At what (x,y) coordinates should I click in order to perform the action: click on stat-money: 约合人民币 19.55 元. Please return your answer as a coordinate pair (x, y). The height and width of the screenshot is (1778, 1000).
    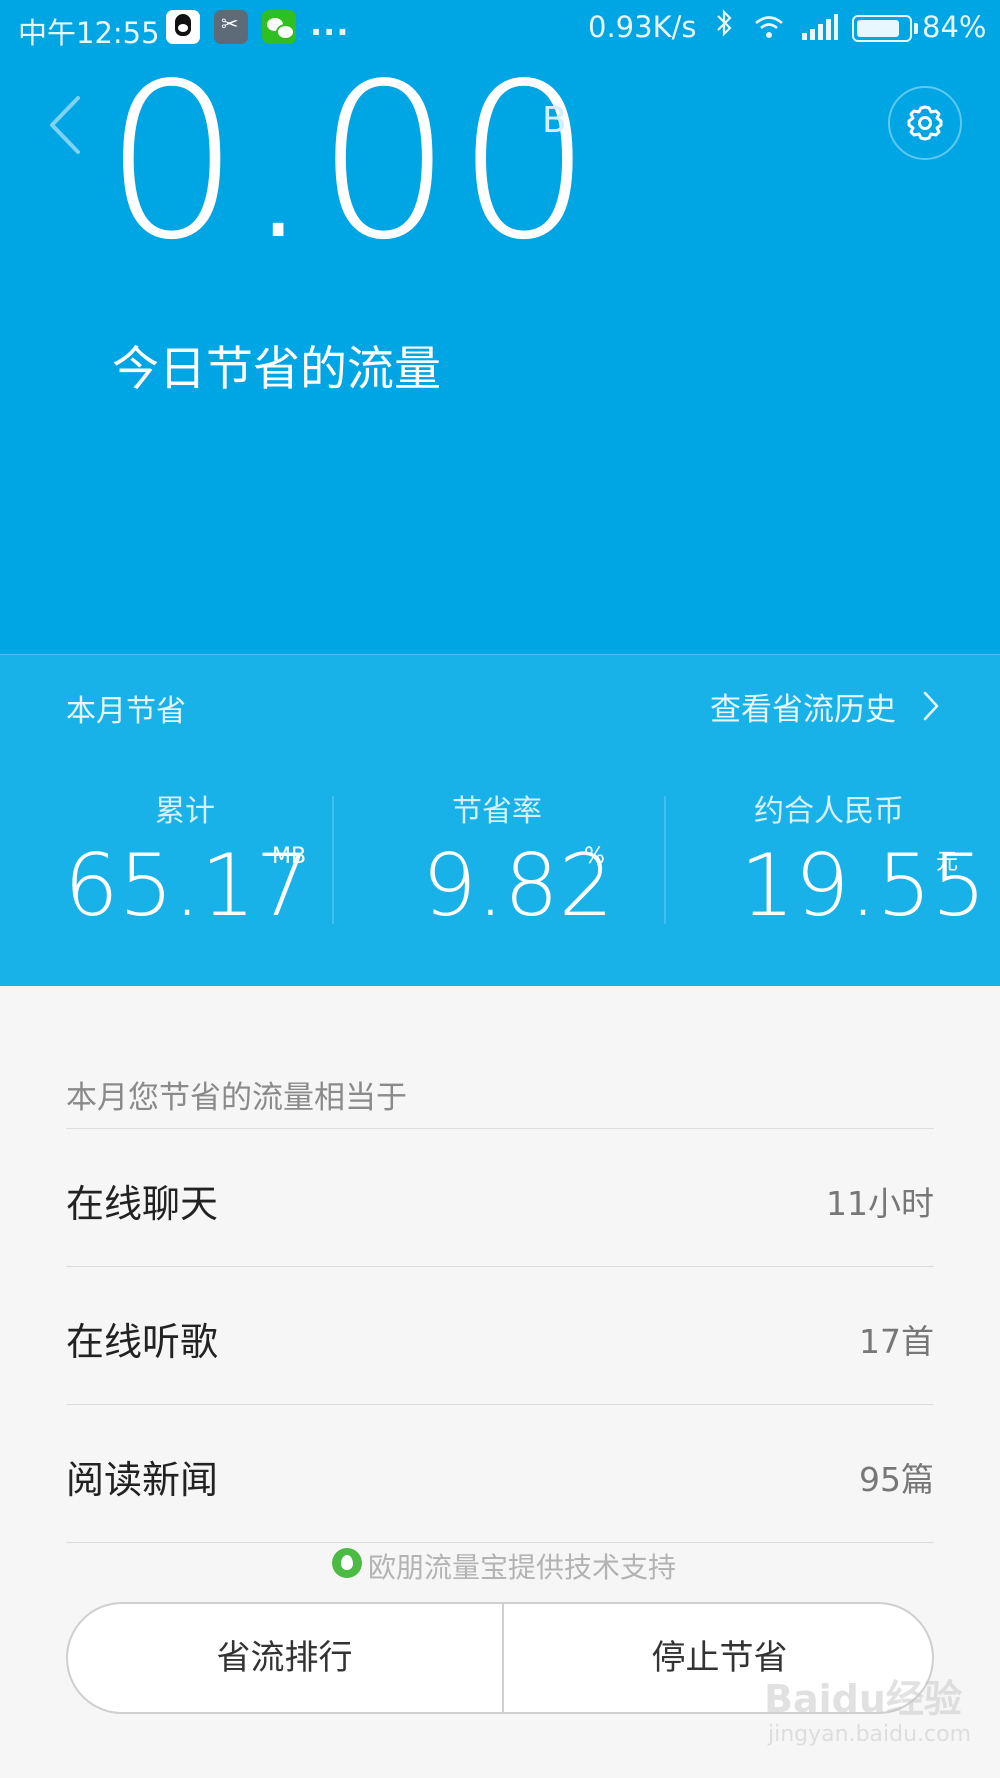
    Looking at the image, I should click on (835, 861).